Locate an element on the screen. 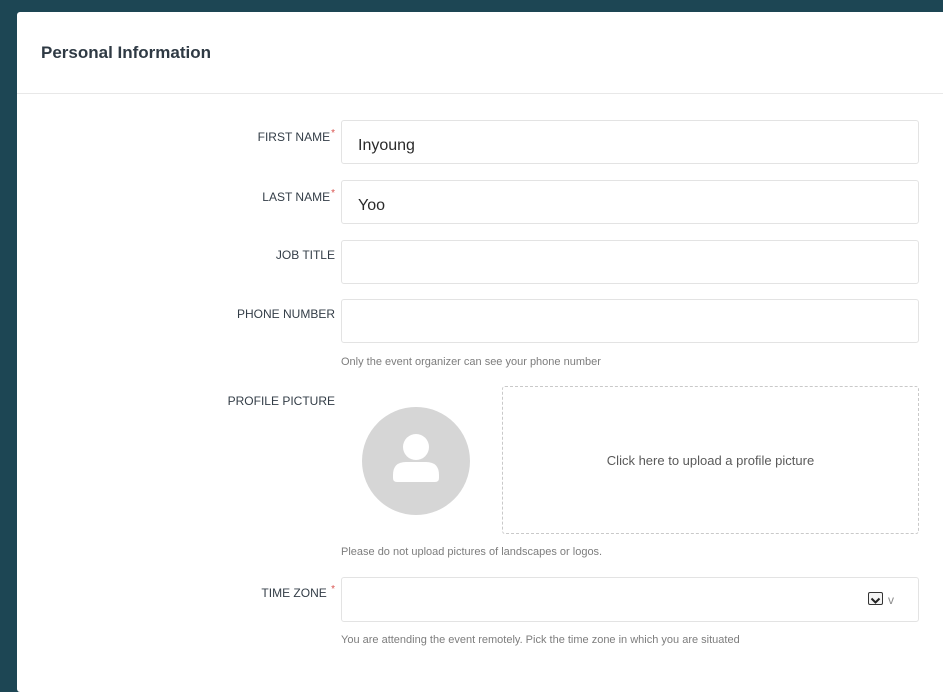 Image resolution: width=943 pixels, height=692 pixels. avatar-placeholder is located at coordinates (416, 461).